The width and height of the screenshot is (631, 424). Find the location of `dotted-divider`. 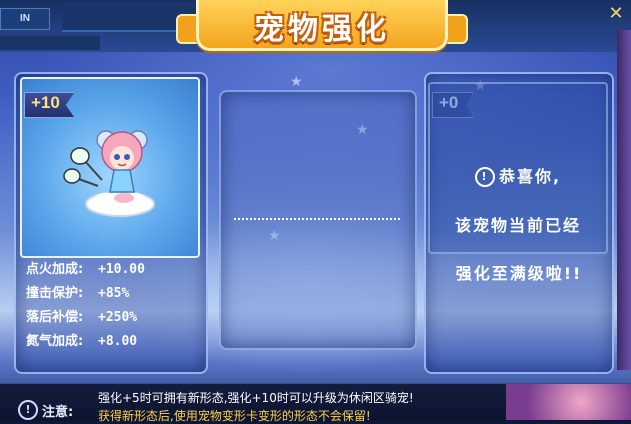

dotted-divider is located at coordinates (317, 219).